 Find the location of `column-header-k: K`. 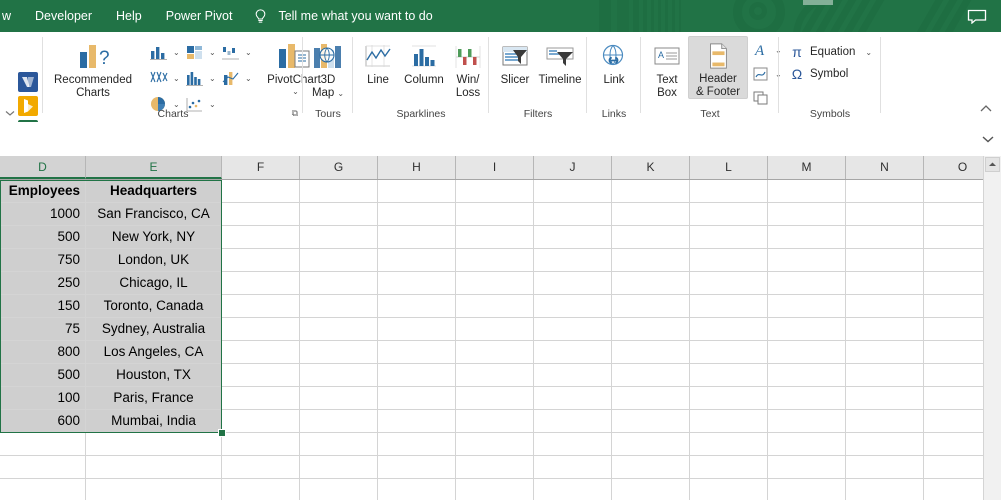

column-header-k: K is located at coordinates (651, 167).